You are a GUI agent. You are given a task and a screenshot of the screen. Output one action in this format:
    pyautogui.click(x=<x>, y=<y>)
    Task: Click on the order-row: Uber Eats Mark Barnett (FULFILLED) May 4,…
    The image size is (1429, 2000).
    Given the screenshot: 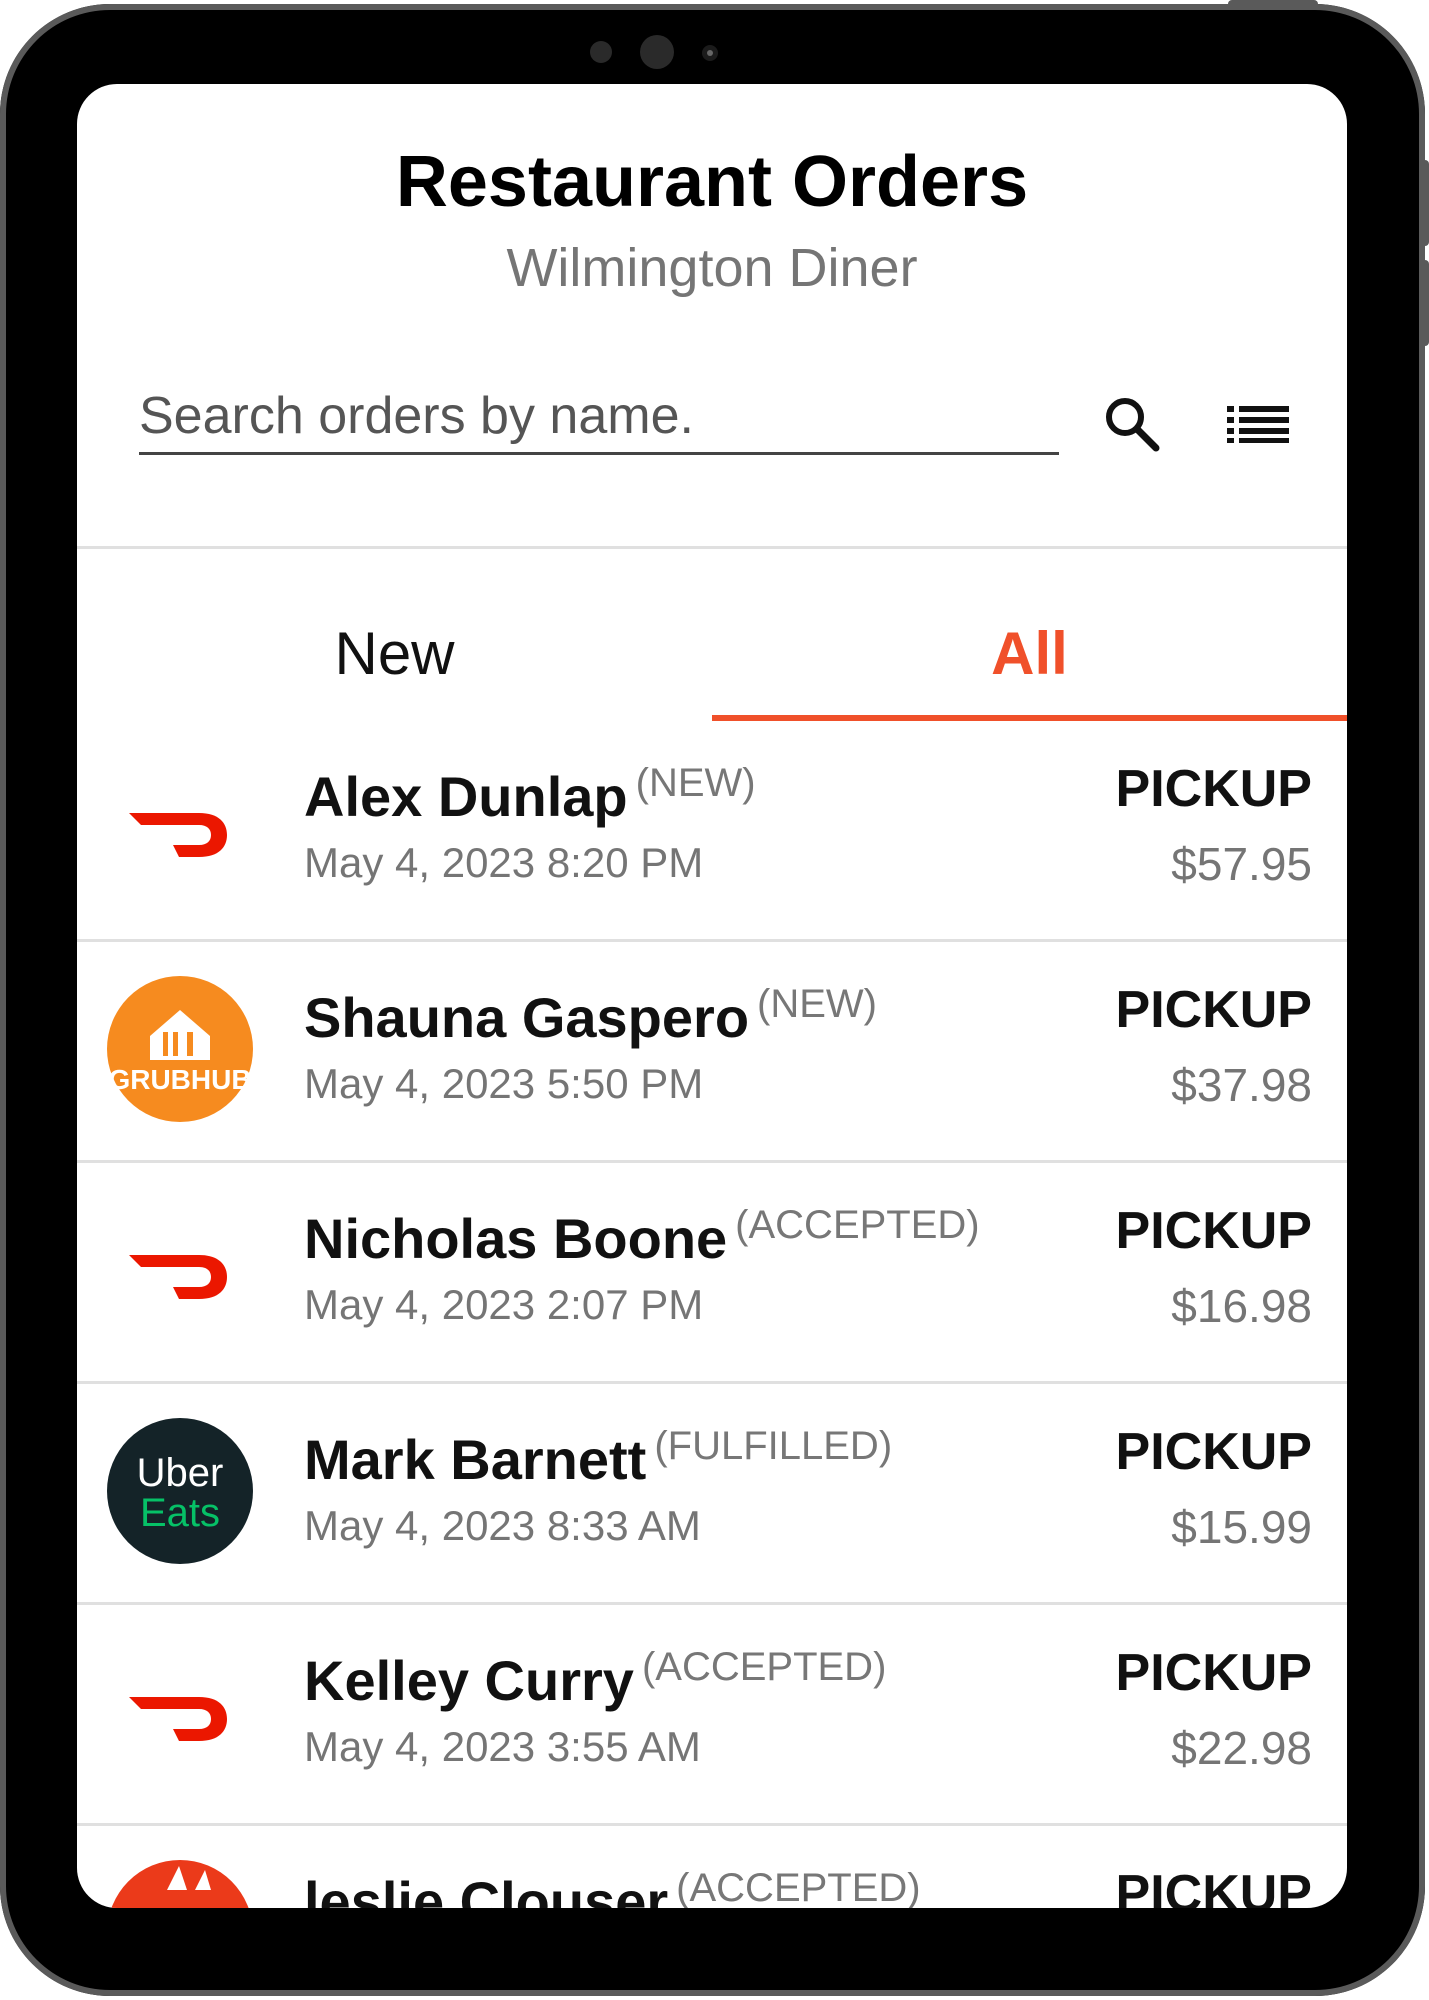 What is the action you would take?
    pyautogui.click(x=712, y=1494)
    